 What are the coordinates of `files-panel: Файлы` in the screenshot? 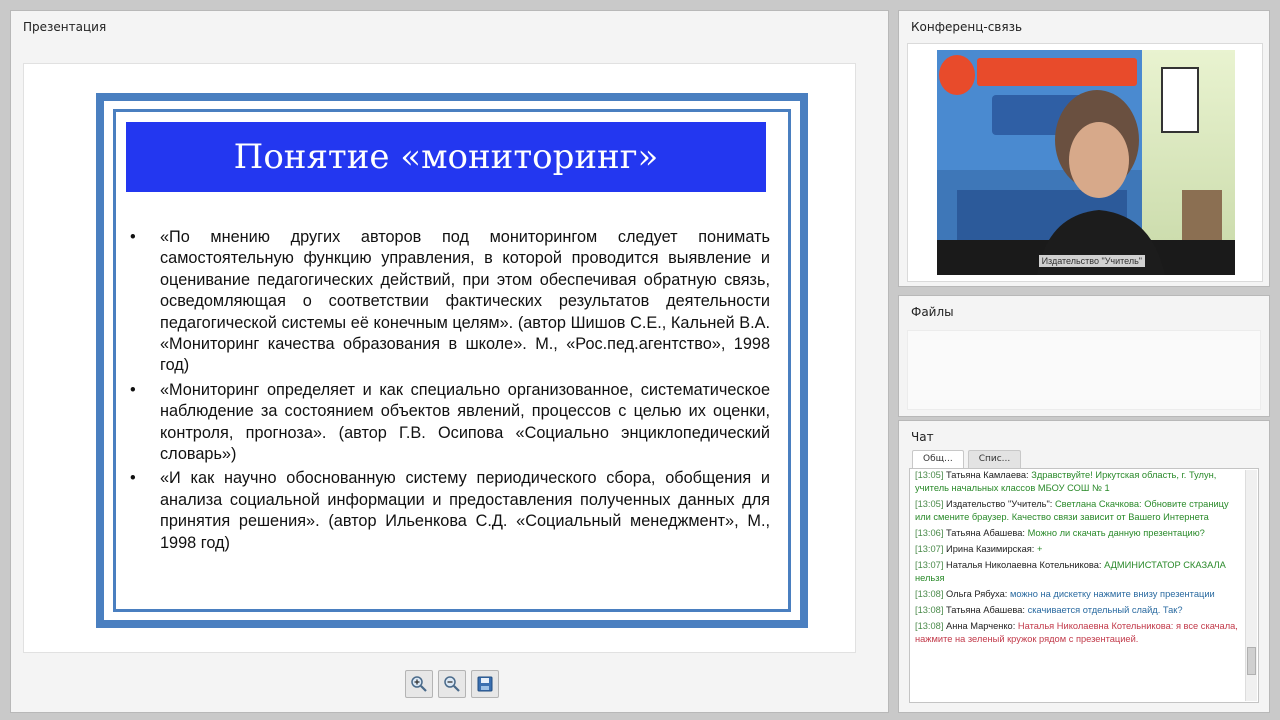 It's located at (1084, 356).